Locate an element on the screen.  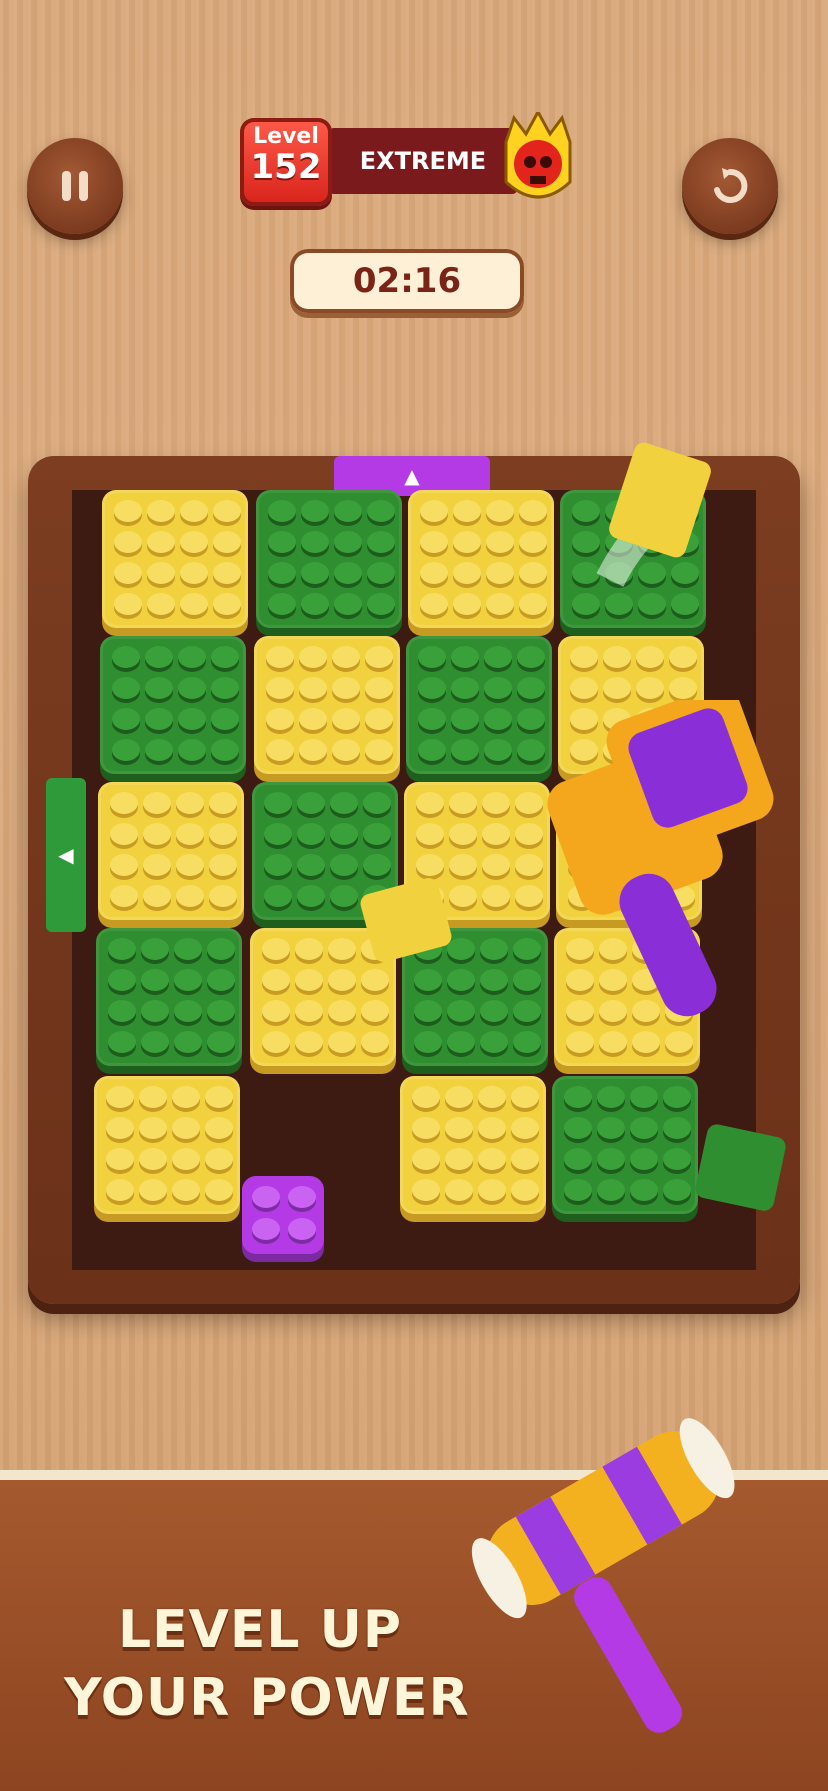
purple-brick is located at coordinates (283, 1215).